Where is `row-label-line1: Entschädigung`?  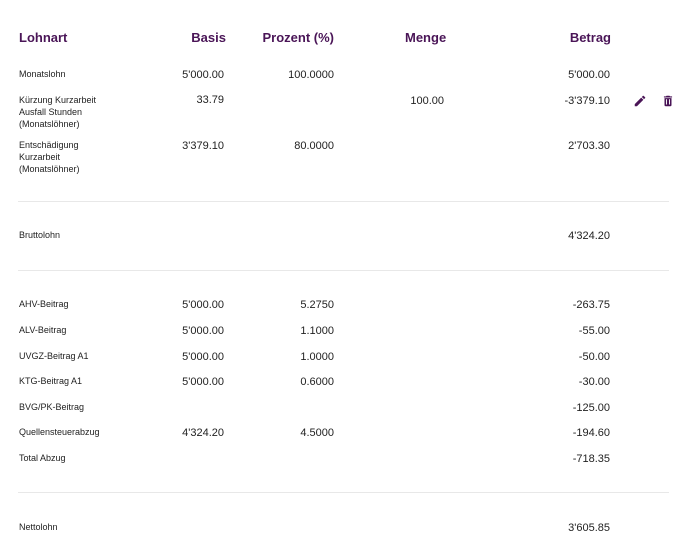 row-label-line1: Entschädigung is located at coordinates (49, 145).